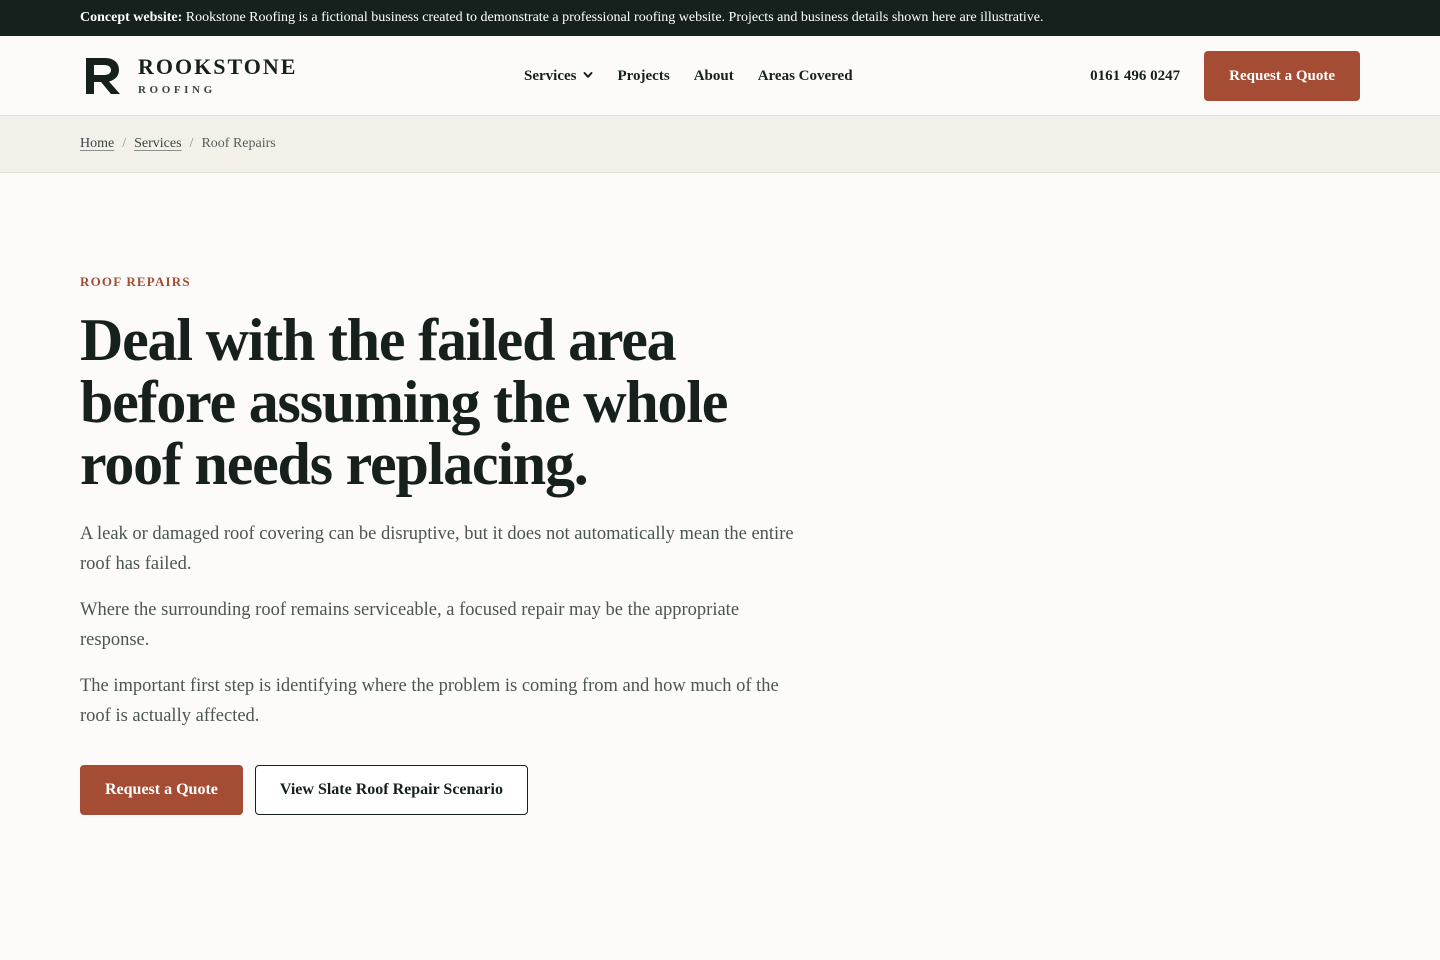 This screenshot has height=960, width=1440. Describe the element at coordinates (805, 76) in the screenshot. I see `nav-item-areas-covered: Areas Covered` at that location.